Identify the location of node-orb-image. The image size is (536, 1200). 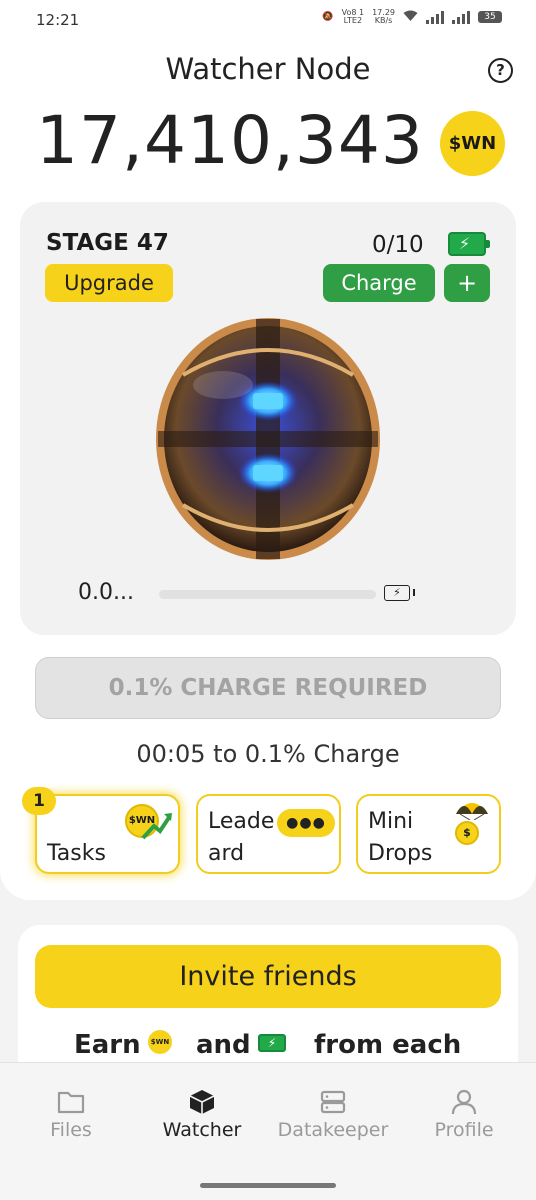
(268, 439).